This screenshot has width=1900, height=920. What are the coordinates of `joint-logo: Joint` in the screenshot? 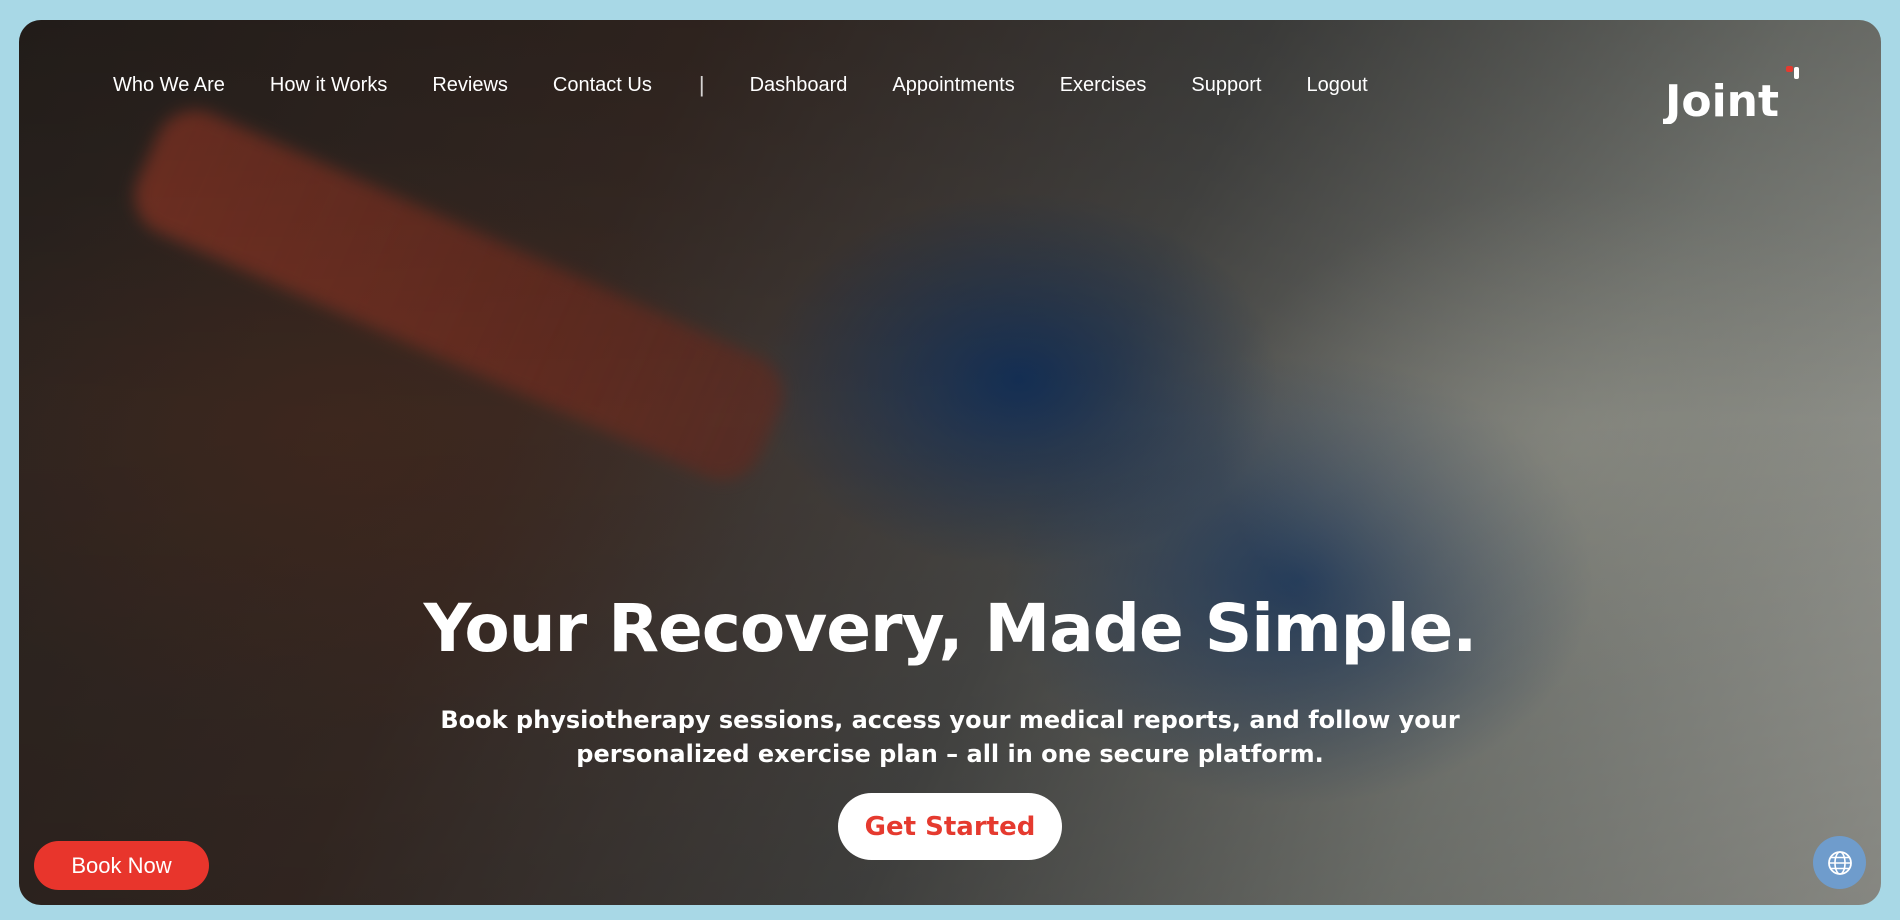 It's located at (1733, 93).